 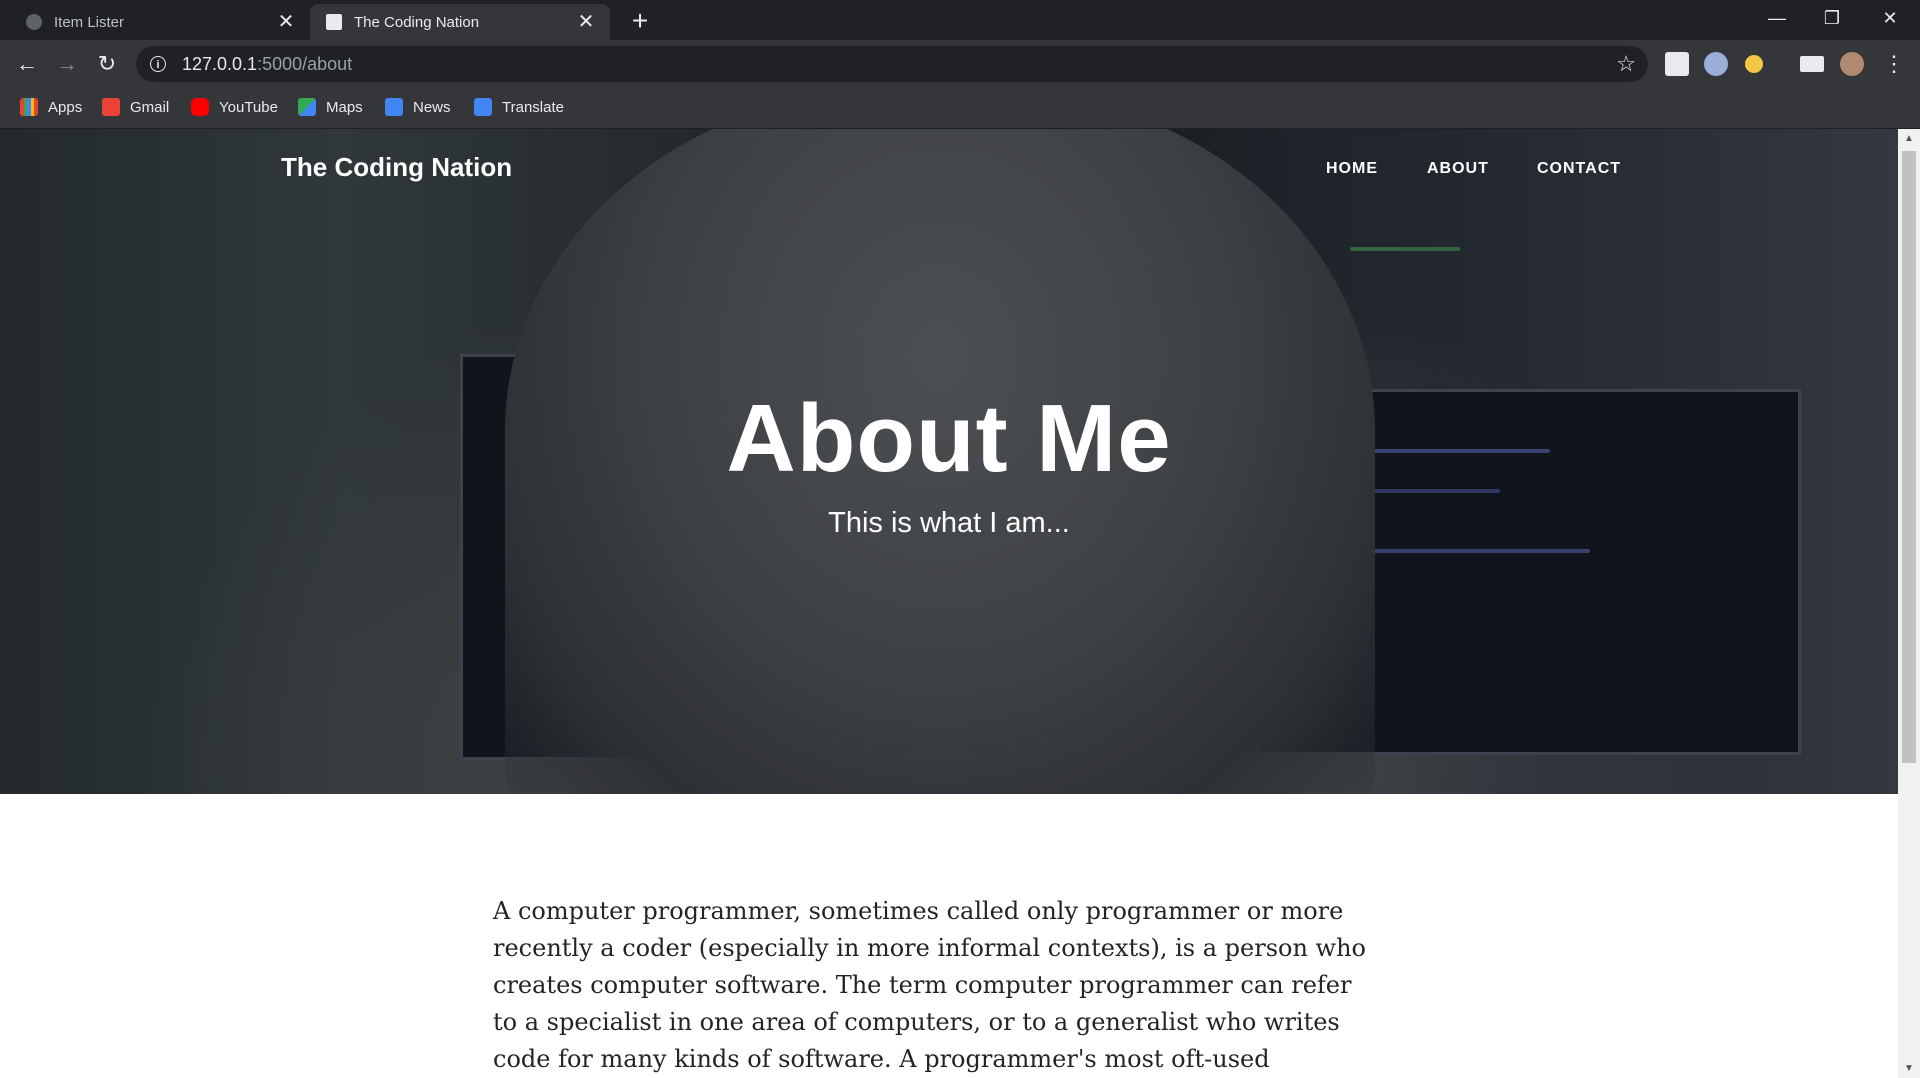 What do you see at coordinates (1909, 1068) in the screenshot?
I see `scroll-down-icon: ▼` at bounding box center [1909, 1068].